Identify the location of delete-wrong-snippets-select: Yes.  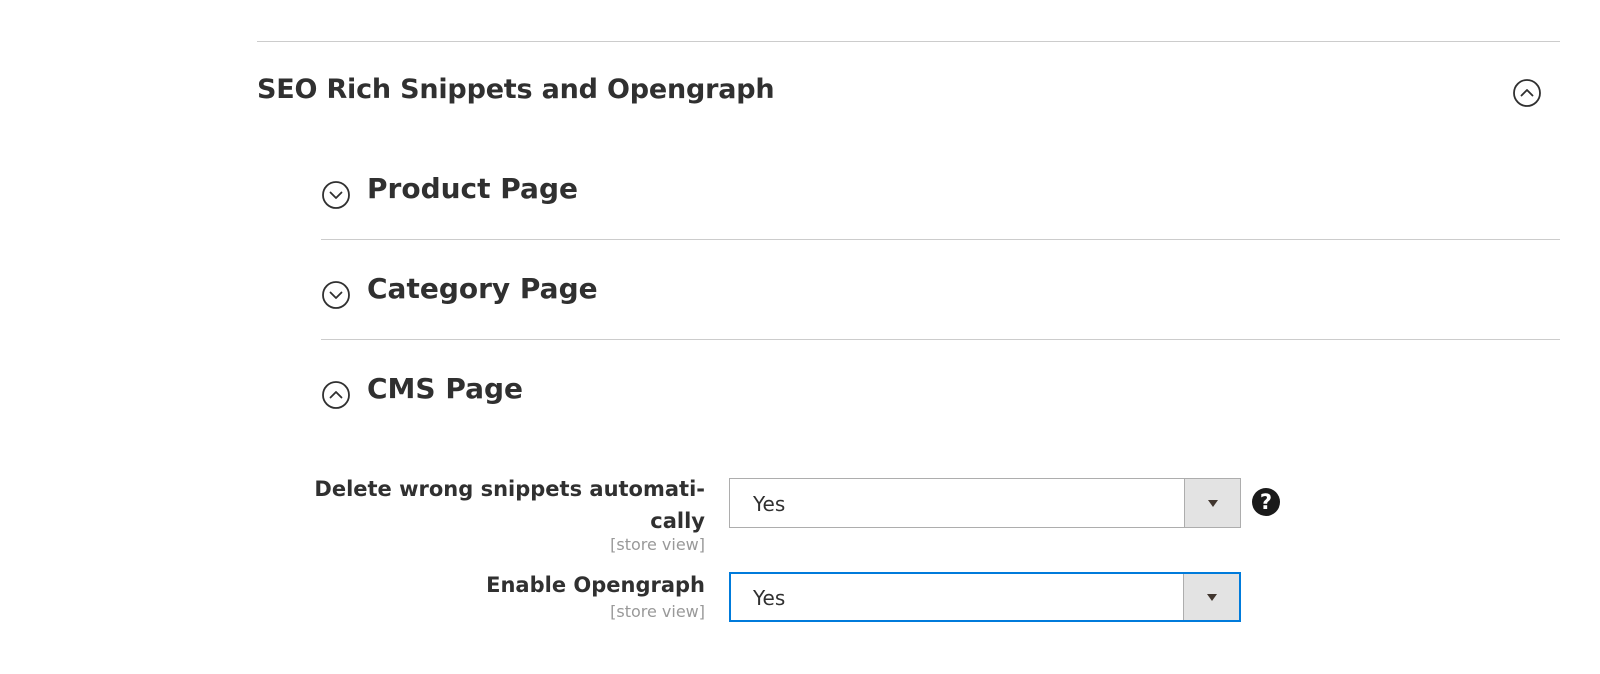
(985, 503).